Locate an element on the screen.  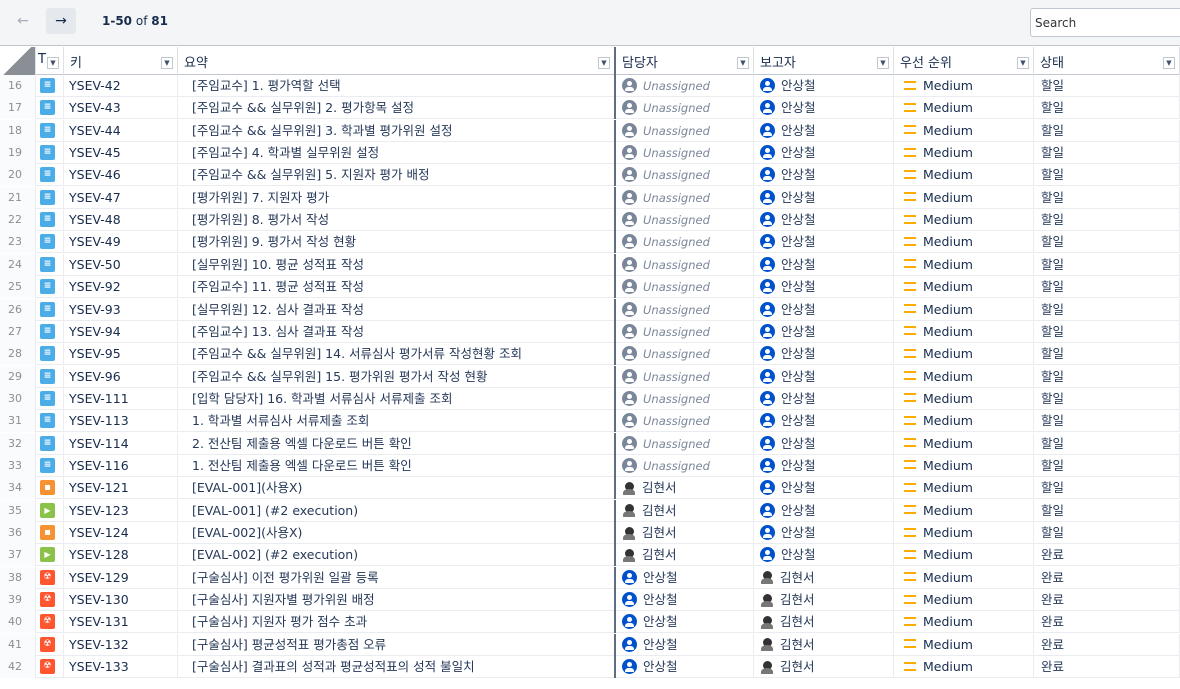
issue-key: YSEV-113 is located at coordinates (121, 421).